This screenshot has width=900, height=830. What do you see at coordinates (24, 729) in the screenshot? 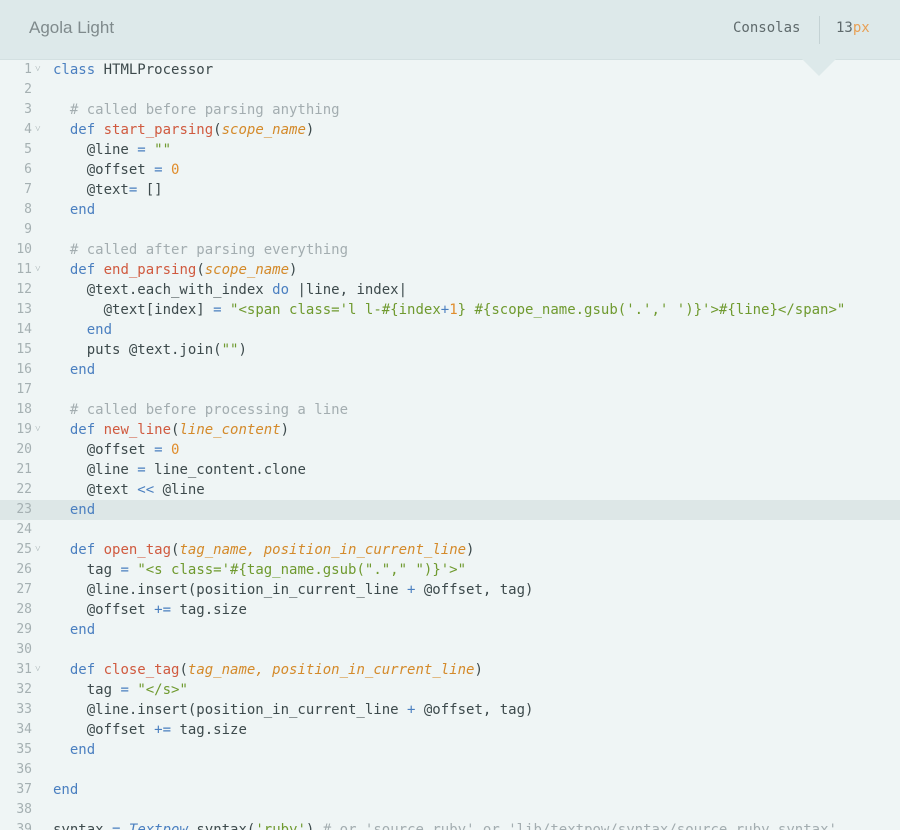
I see `line-number: 34` at bounding box center [24, 729].